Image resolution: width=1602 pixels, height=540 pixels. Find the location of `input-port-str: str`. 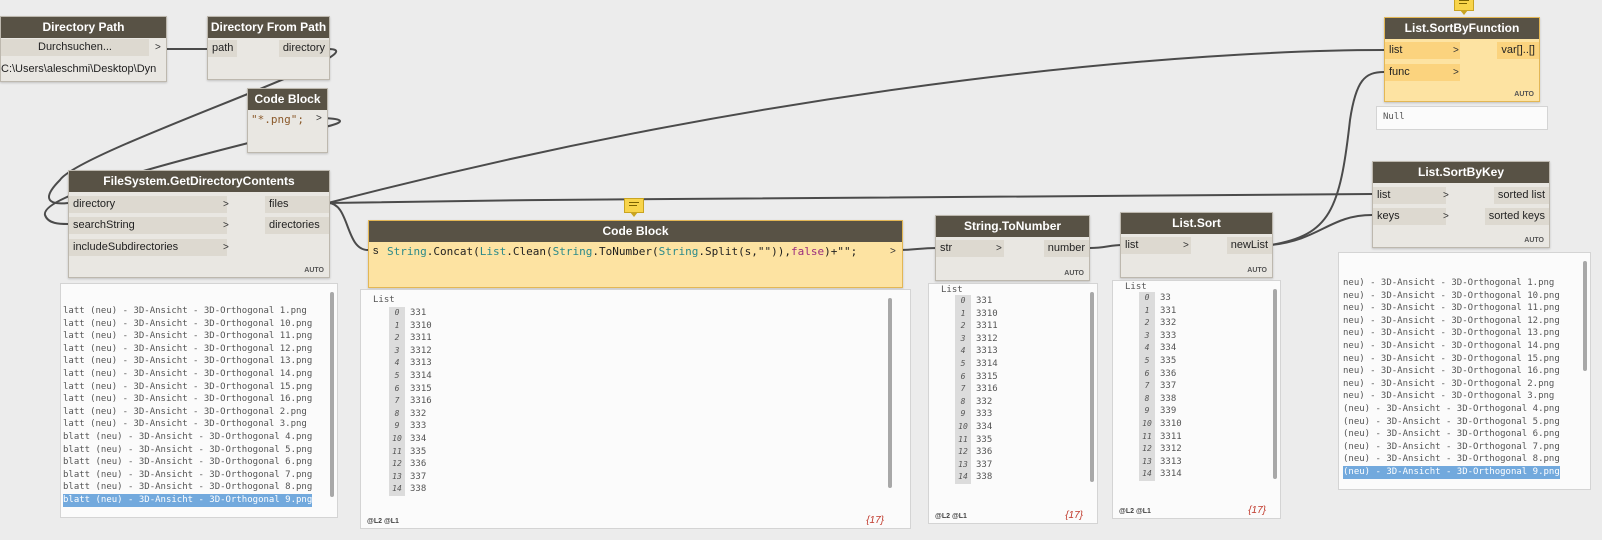

input-port-str: str is located at coordinates (970, 248).